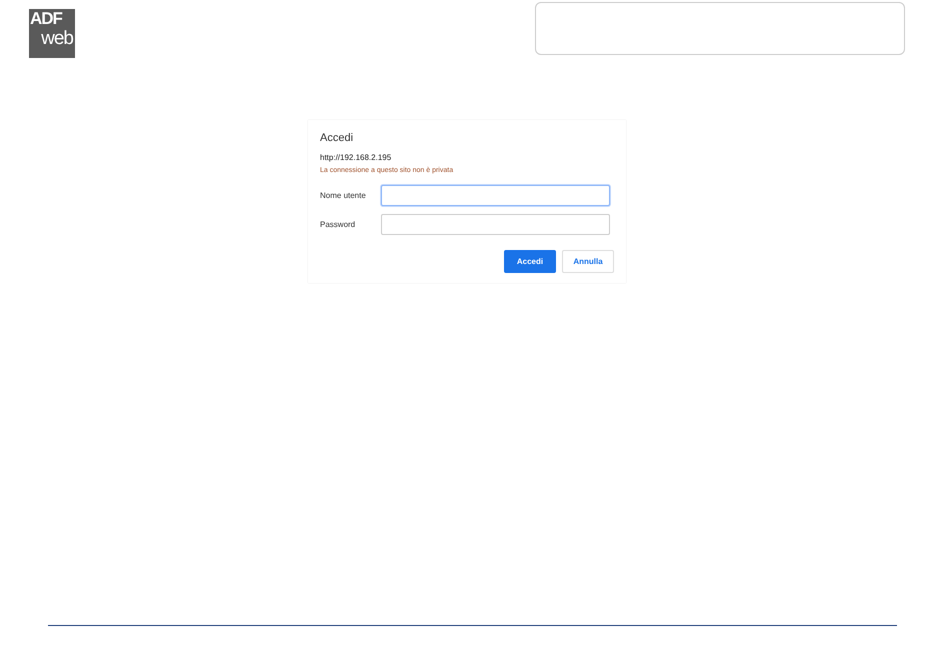 Image resolution: width=950 pixels, height=659 pixels. What do you see at coordinates (530, 261) in the screenshot?
I see `login-button: Accedi` at bounding box center [530, 261].